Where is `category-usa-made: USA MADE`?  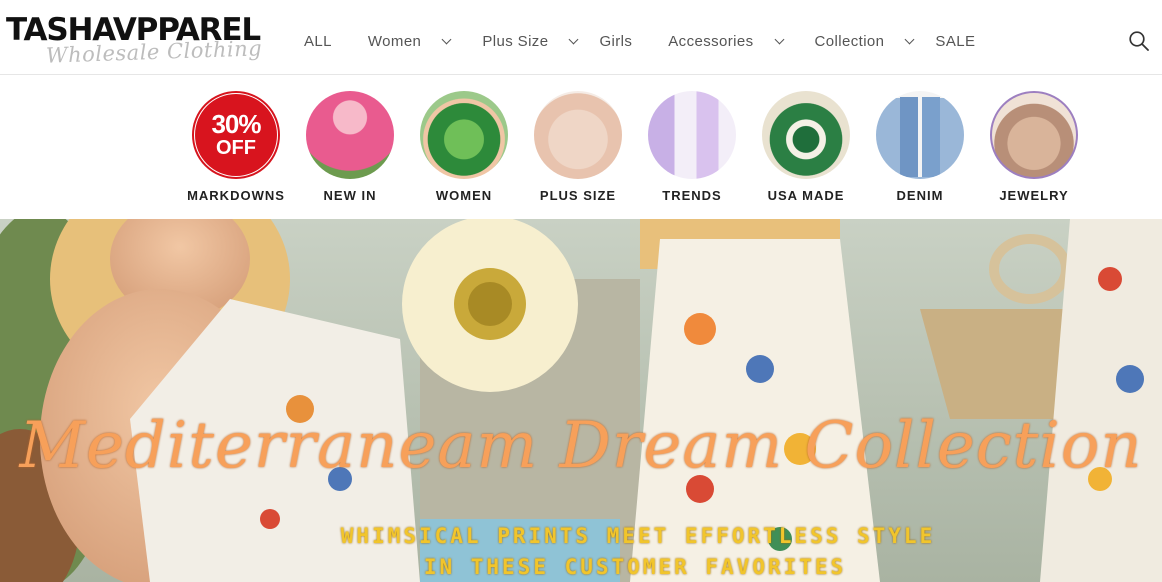
category-usa-made: USA MADE is located at coordinates (806, 147).